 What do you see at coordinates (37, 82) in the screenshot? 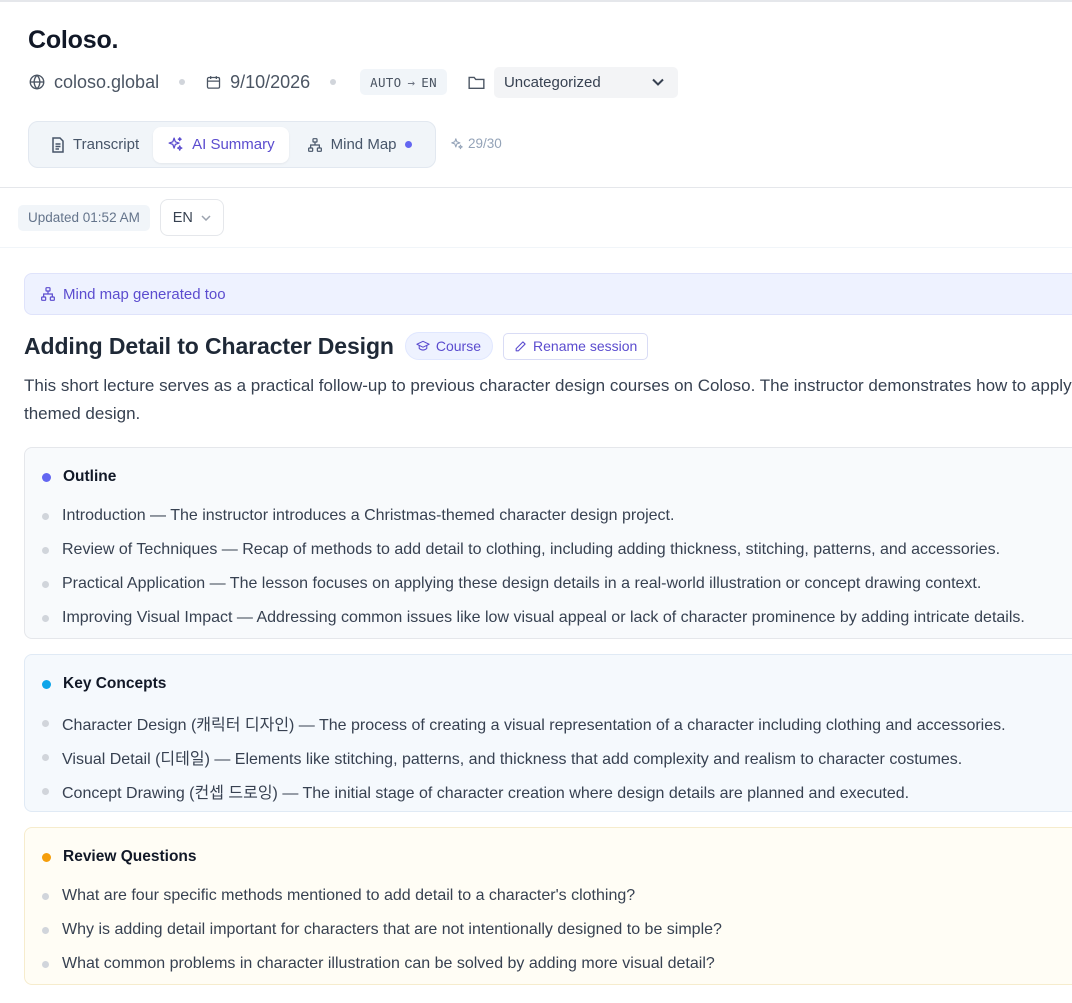
I see `globe-icon` at bounding box center [37, 82].